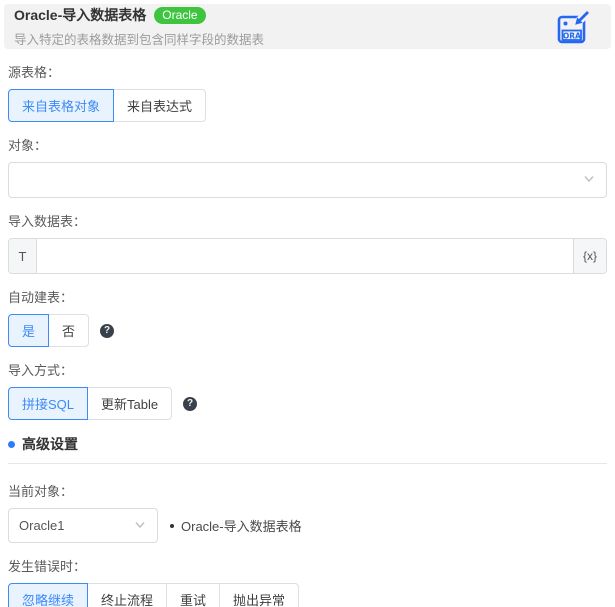 Image resolution: width=615 pixels, height=607 pixels. Describe the element at coordinates (41, 297) in the screenshot. I see `auto-create-label: 自动建表：` at that location.